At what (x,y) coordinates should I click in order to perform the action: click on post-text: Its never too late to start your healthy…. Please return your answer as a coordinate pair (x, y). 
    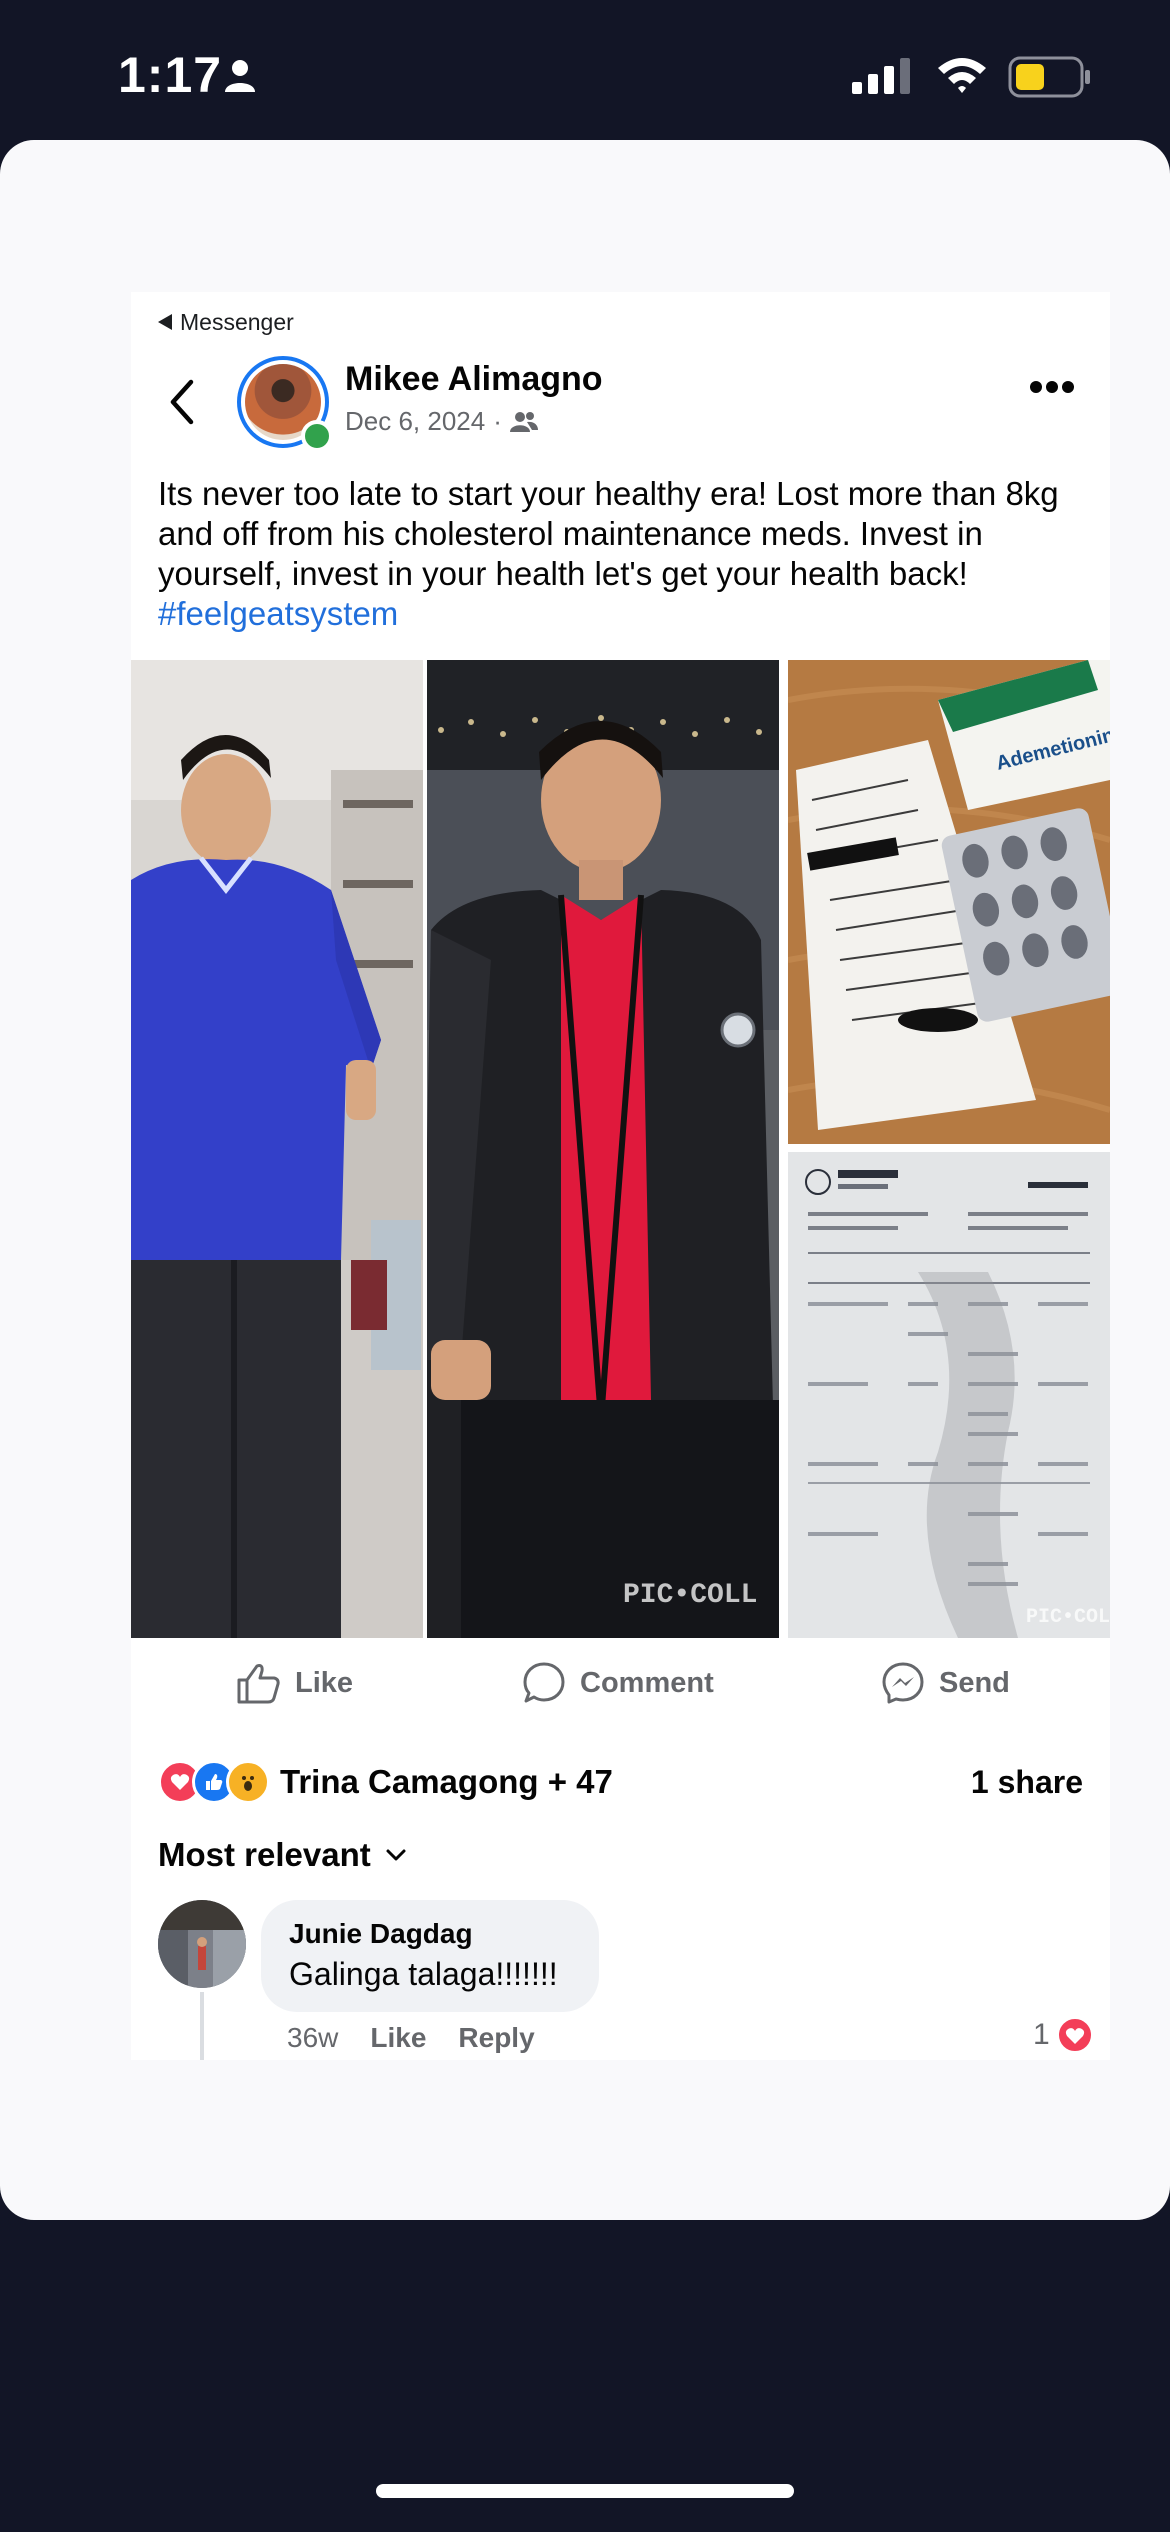
    Looking at the image, I should click on (608, 533).